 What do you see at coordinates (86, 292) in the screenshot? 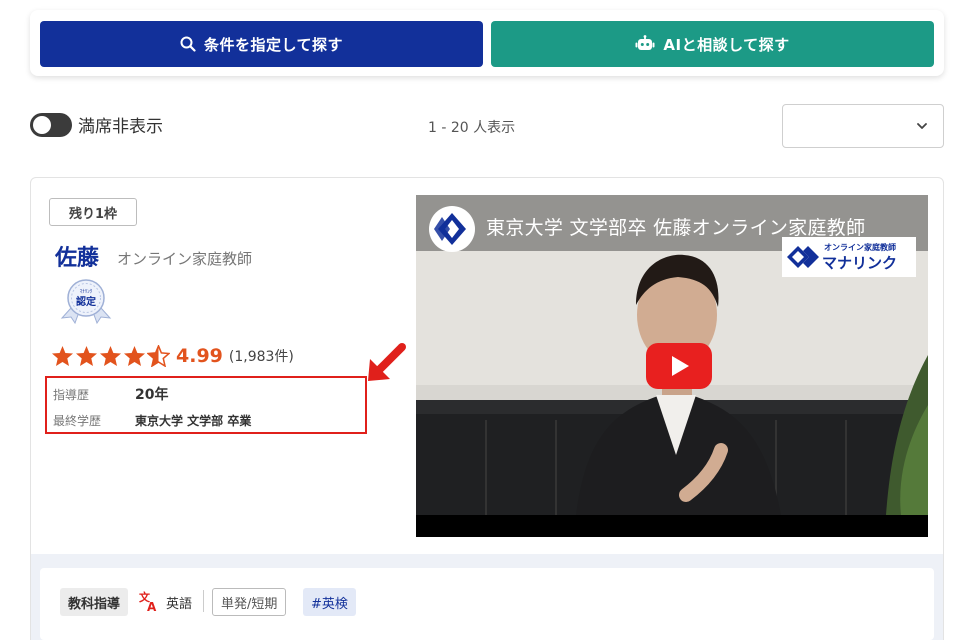
I see `cert-small-text: ﾏﾅﾘﾝｸ` at bounding box center [86, 292].